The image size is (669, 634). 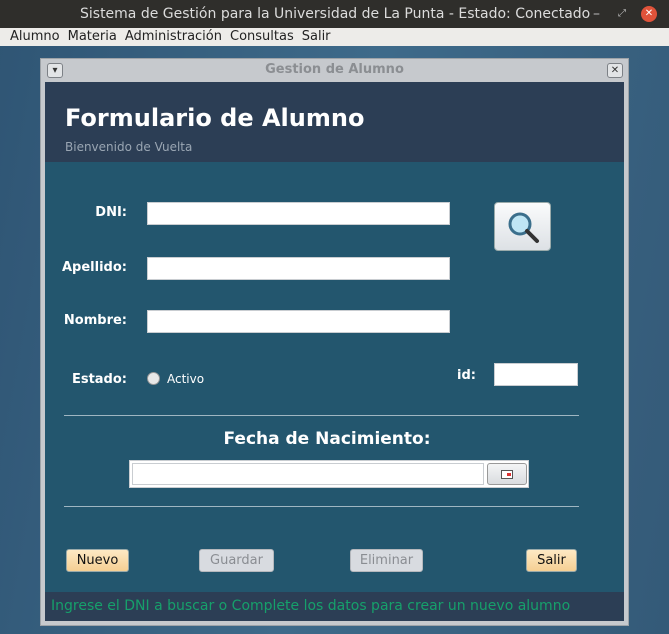 What do you see at coordinates (298, 268) in the screenshot?
I see `apellido-input` at bounding box center [298, 268].